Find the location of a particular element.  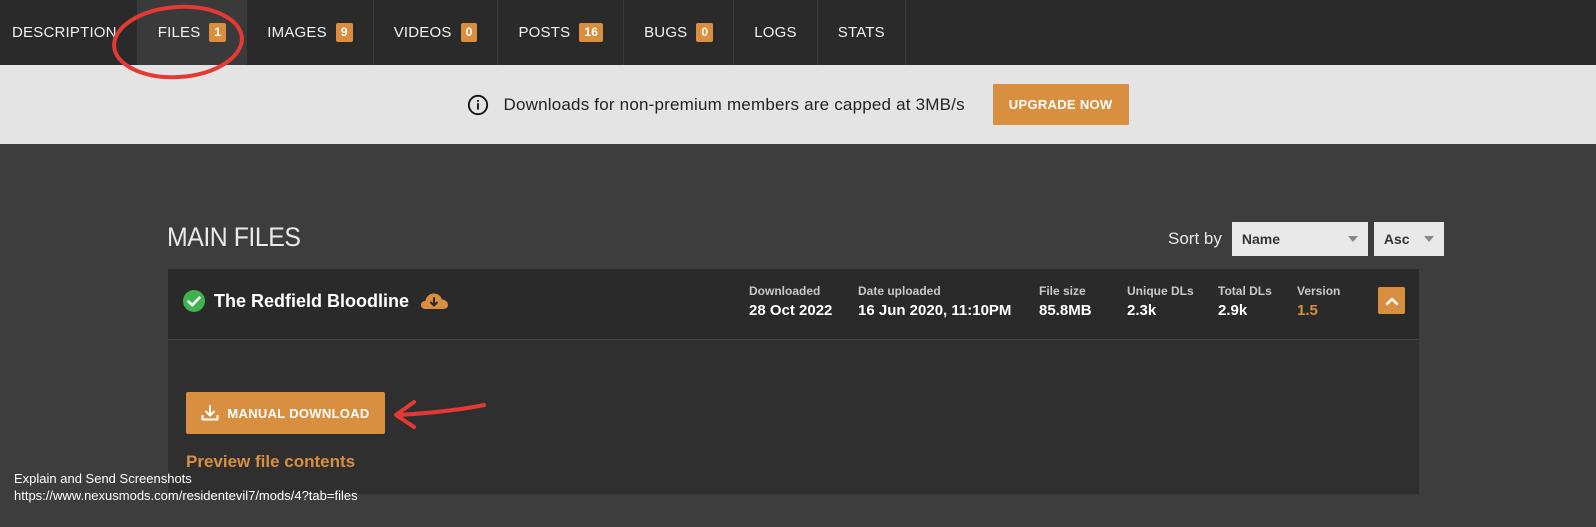

tab-label: POSTS is located at coordinates (544, 32).